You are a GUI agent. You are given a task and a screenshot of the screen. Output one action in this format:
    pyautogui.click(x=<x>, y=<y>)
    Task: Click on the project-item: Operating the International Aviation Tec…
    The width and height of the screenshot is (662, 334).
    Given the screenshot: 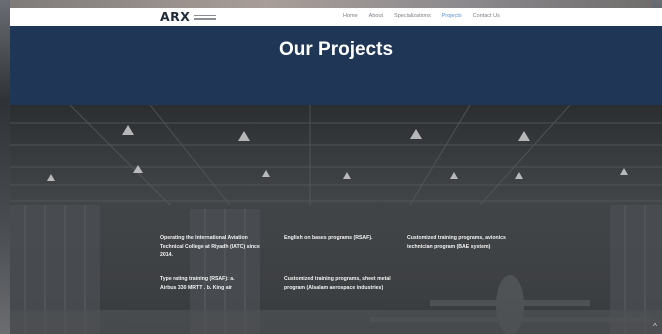 What is the action you would take?
    pyautogui.click(x=210, y=246)
    